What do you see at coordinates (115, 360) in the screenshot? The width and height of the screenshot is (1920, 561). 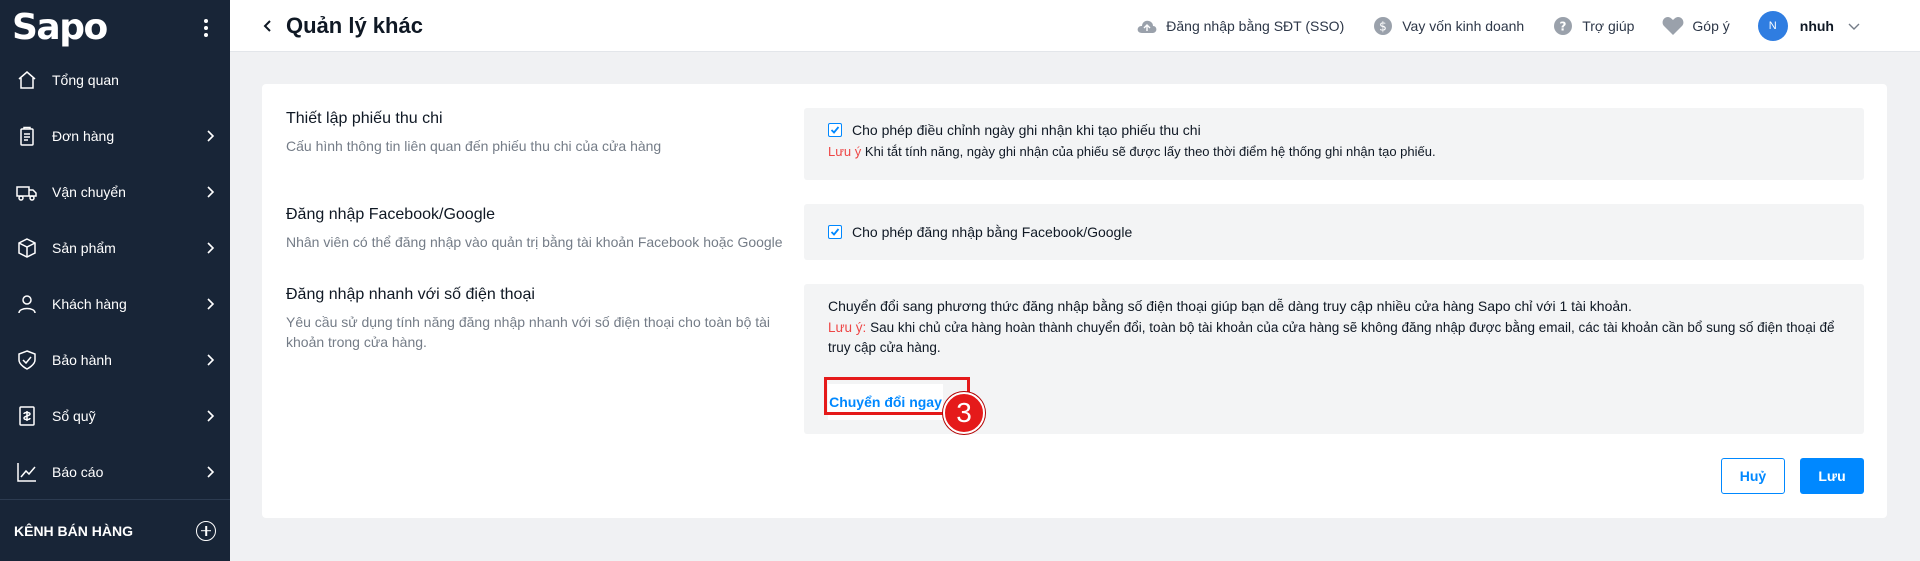 I see `sidebar-item-warranty: Bảo hành` at bounding box center [115, 360].